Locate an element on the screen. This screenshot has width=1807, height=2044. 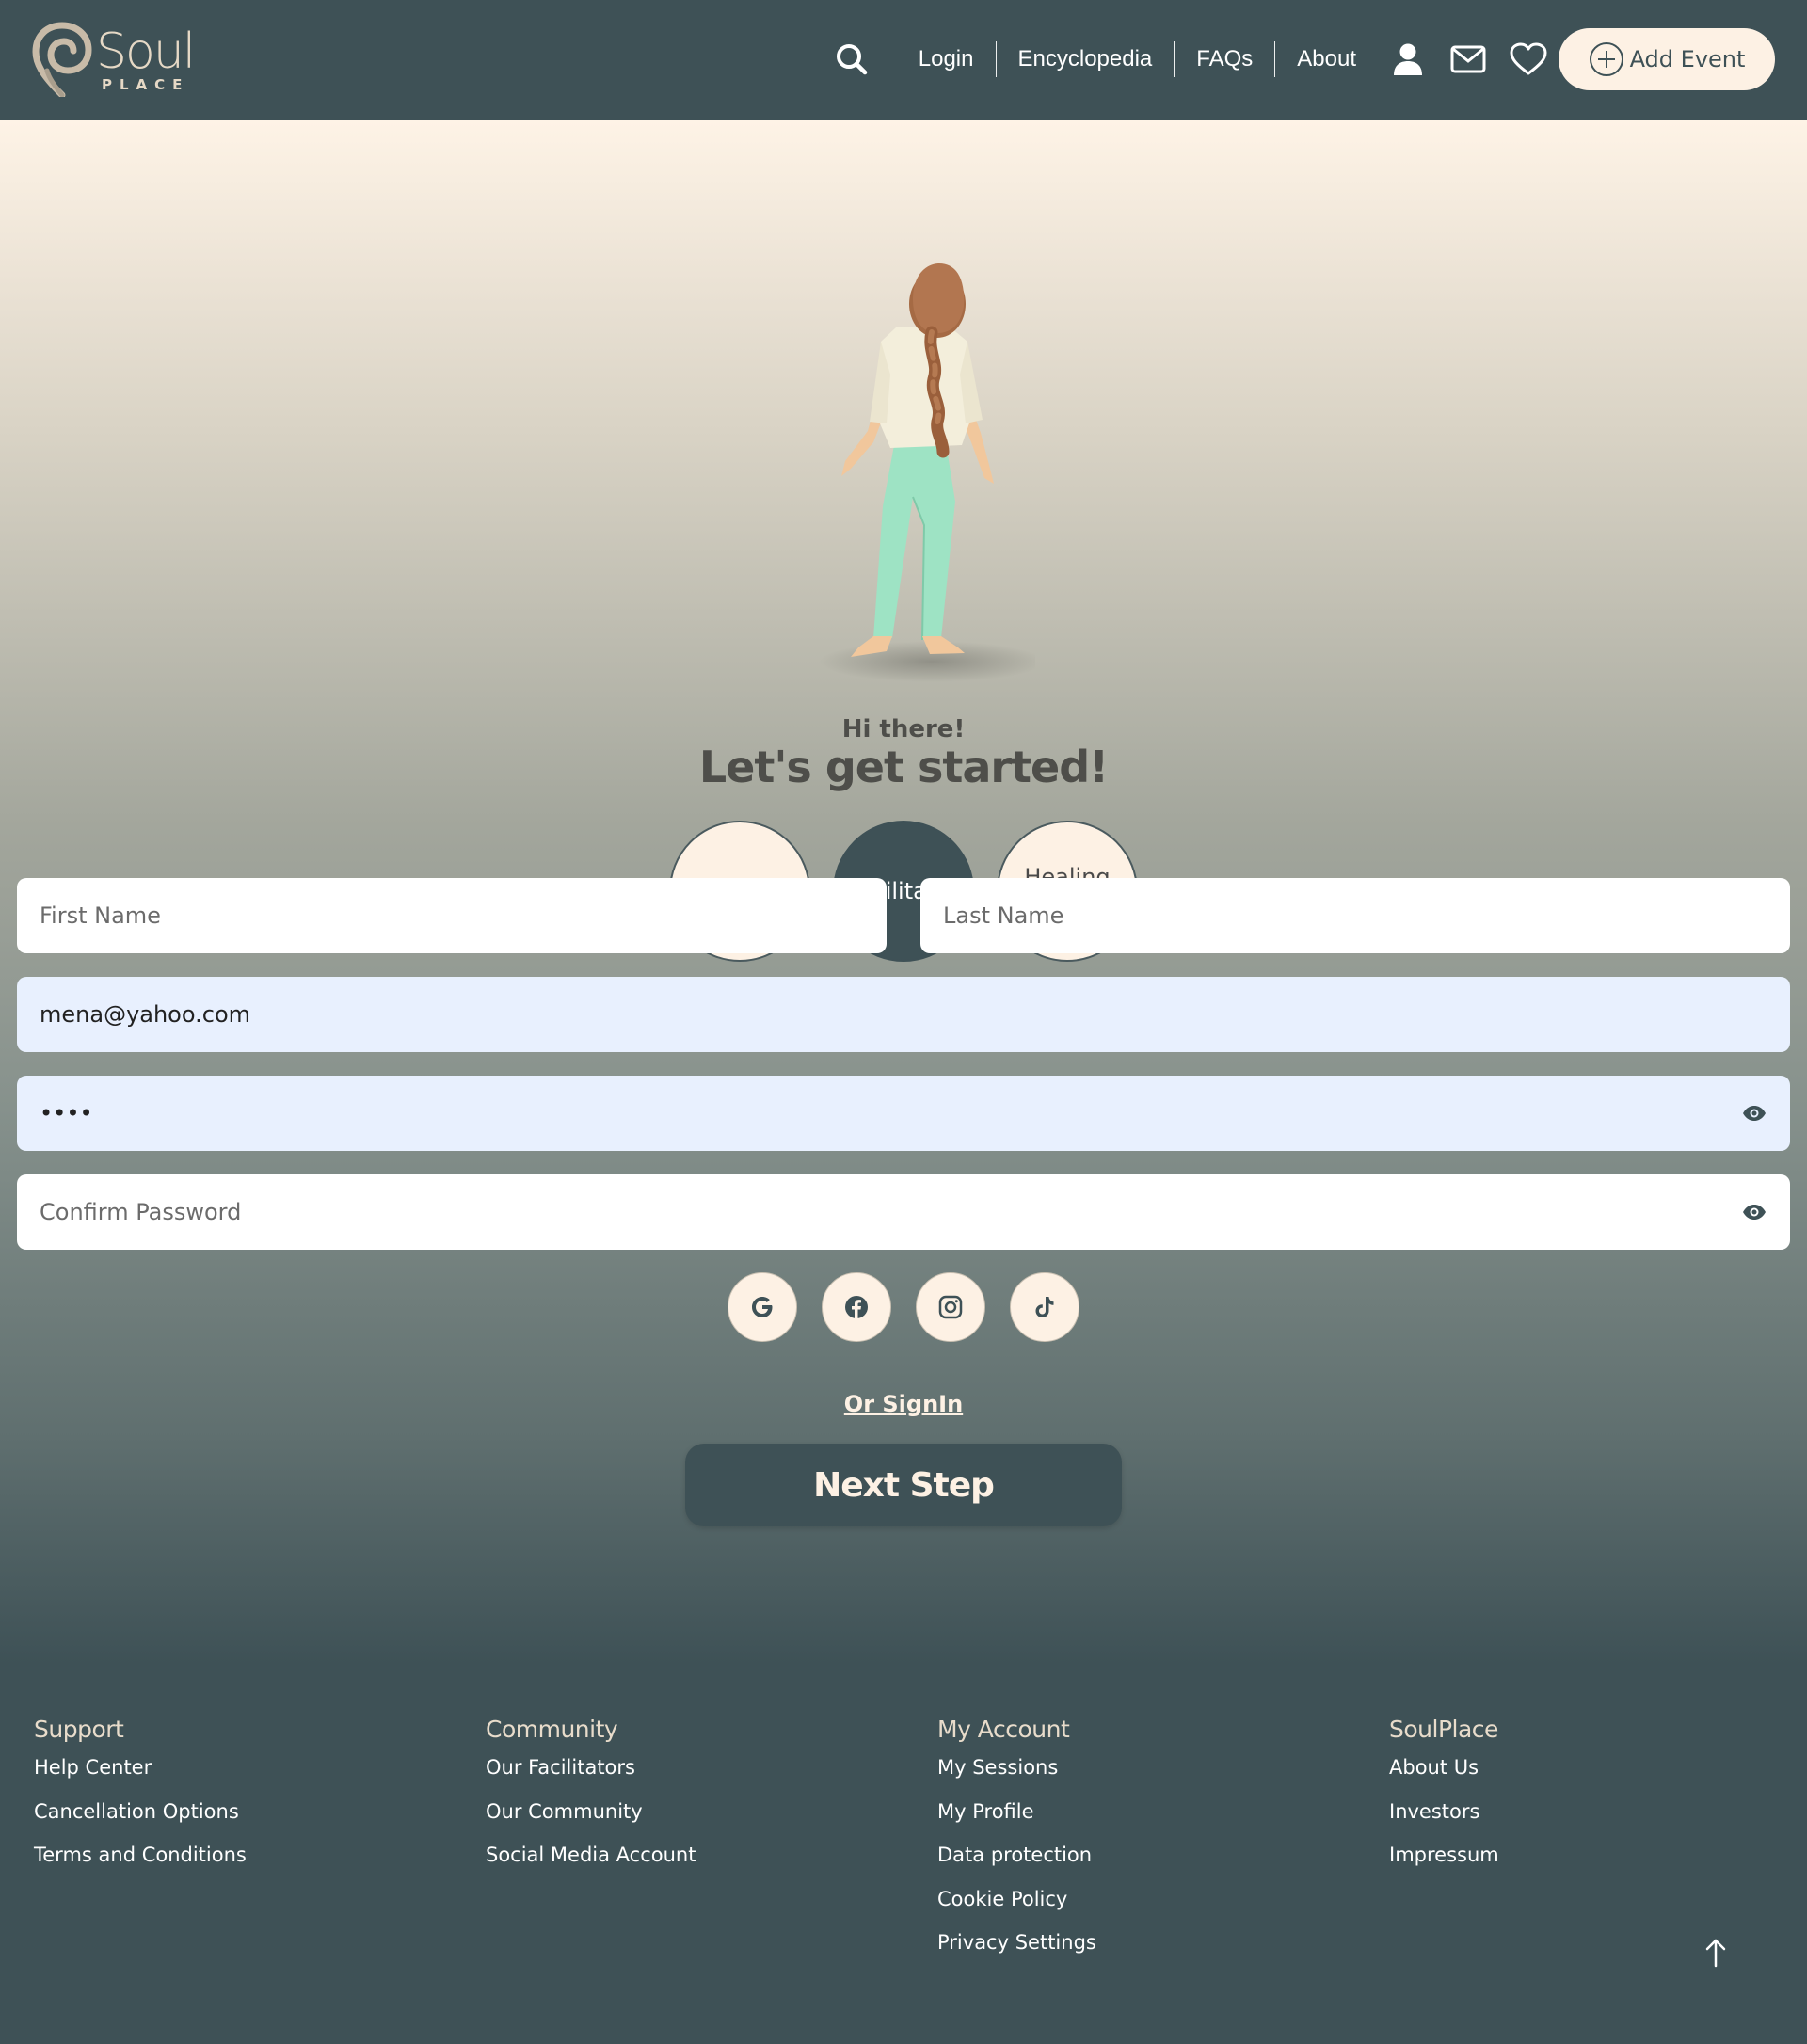
footer-link-data-protection: Data protection is located at coordinates (1017, 1855).